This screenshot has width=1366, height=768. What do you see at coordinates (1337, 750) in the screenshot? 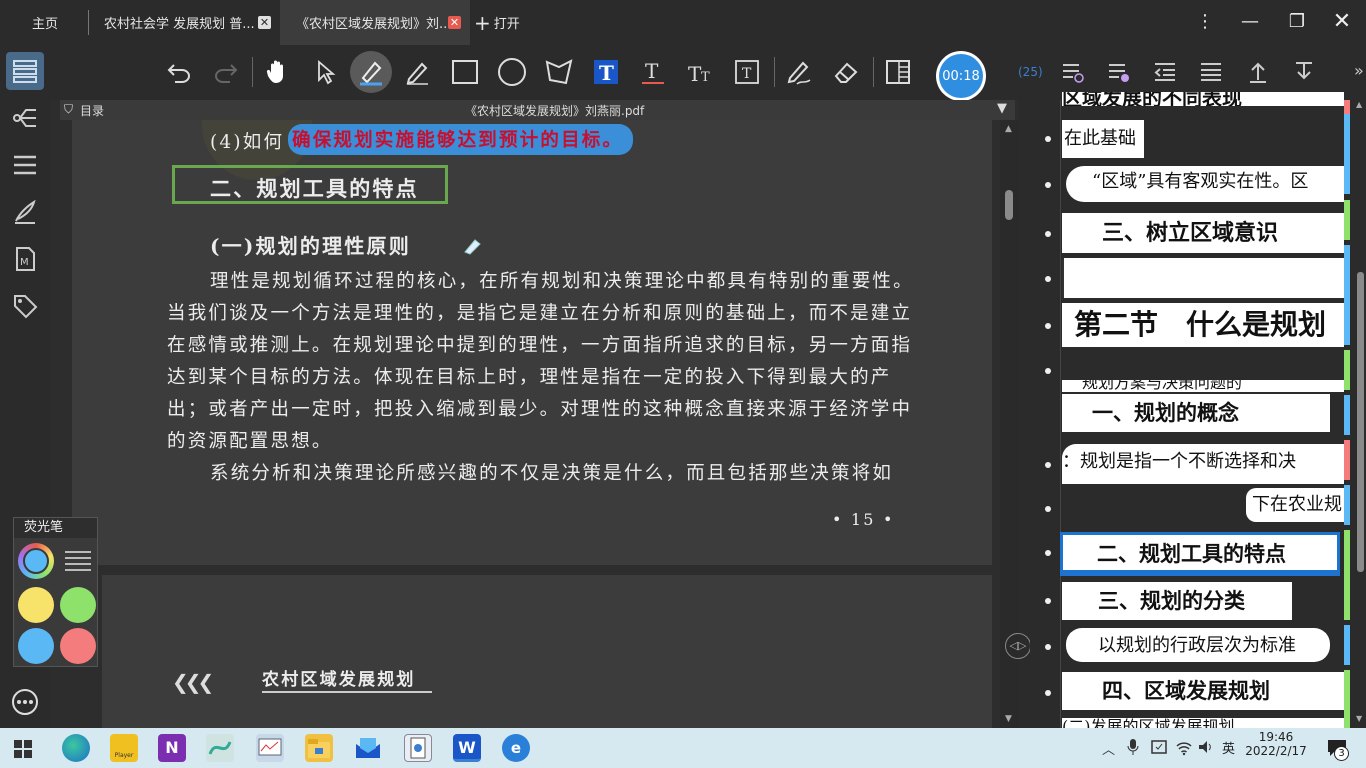
I see `notification-center-icon: 3` at bounding box center [1337, 750].